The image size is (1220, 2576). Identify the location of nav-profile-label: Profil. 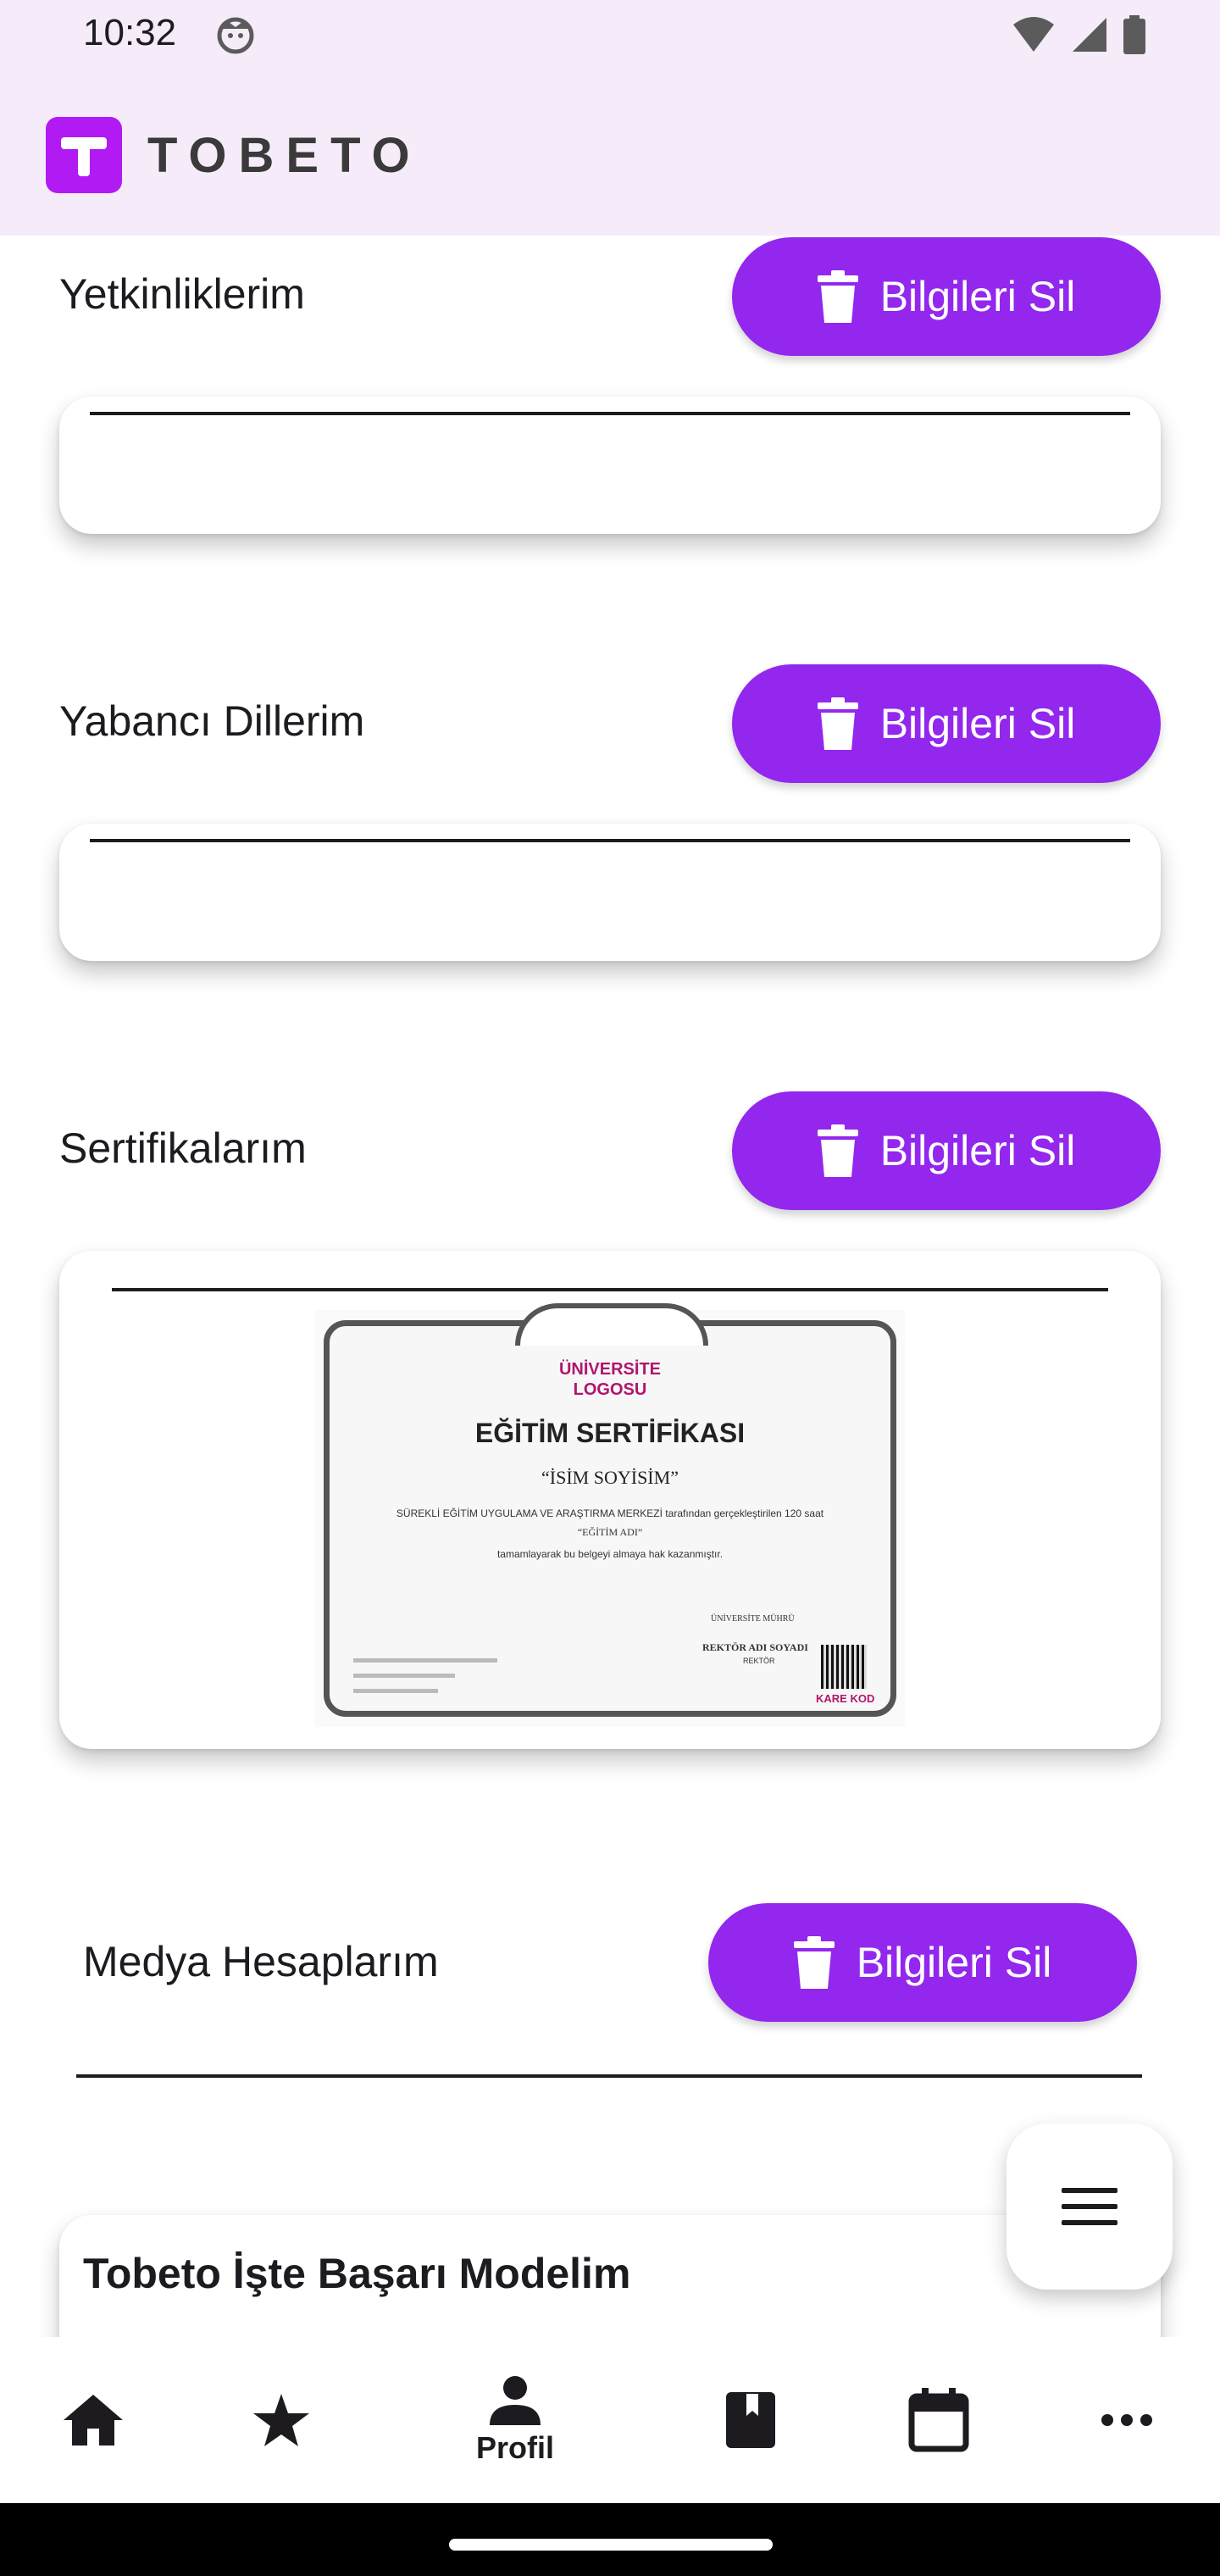
(514, 2447).